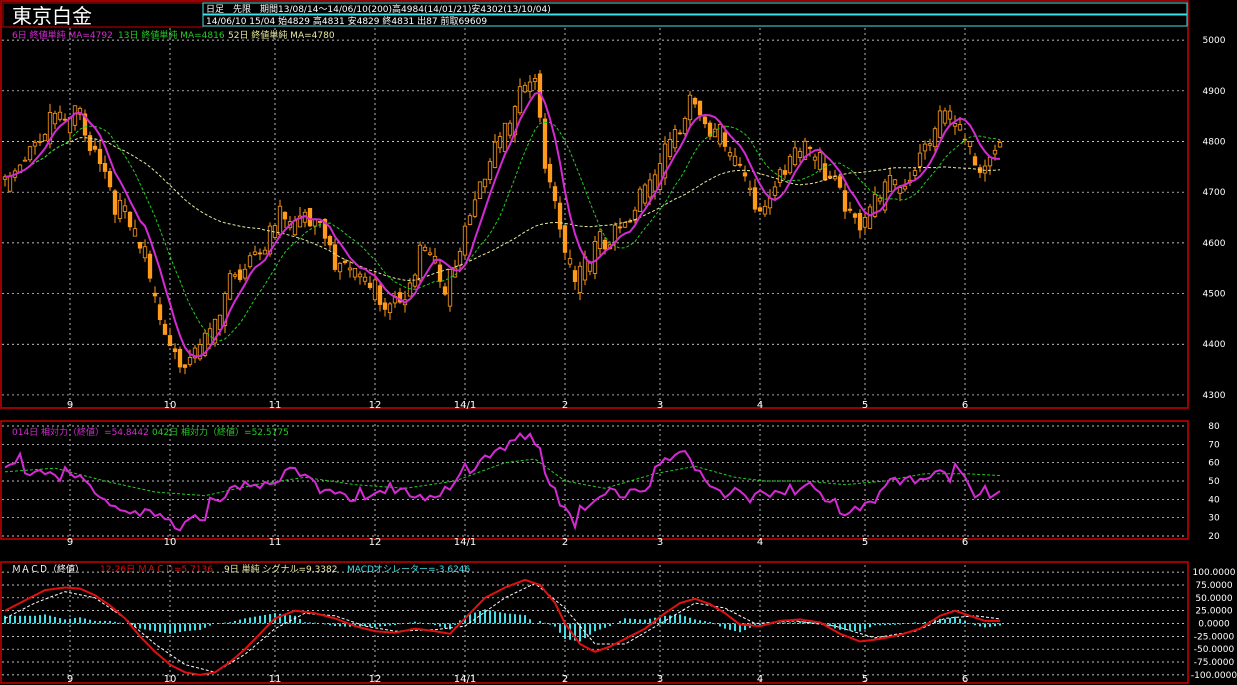 The width and height of the screenshot is (1237, 685). I want to click on price-ytick-label: 4600, so click(1214, 244).